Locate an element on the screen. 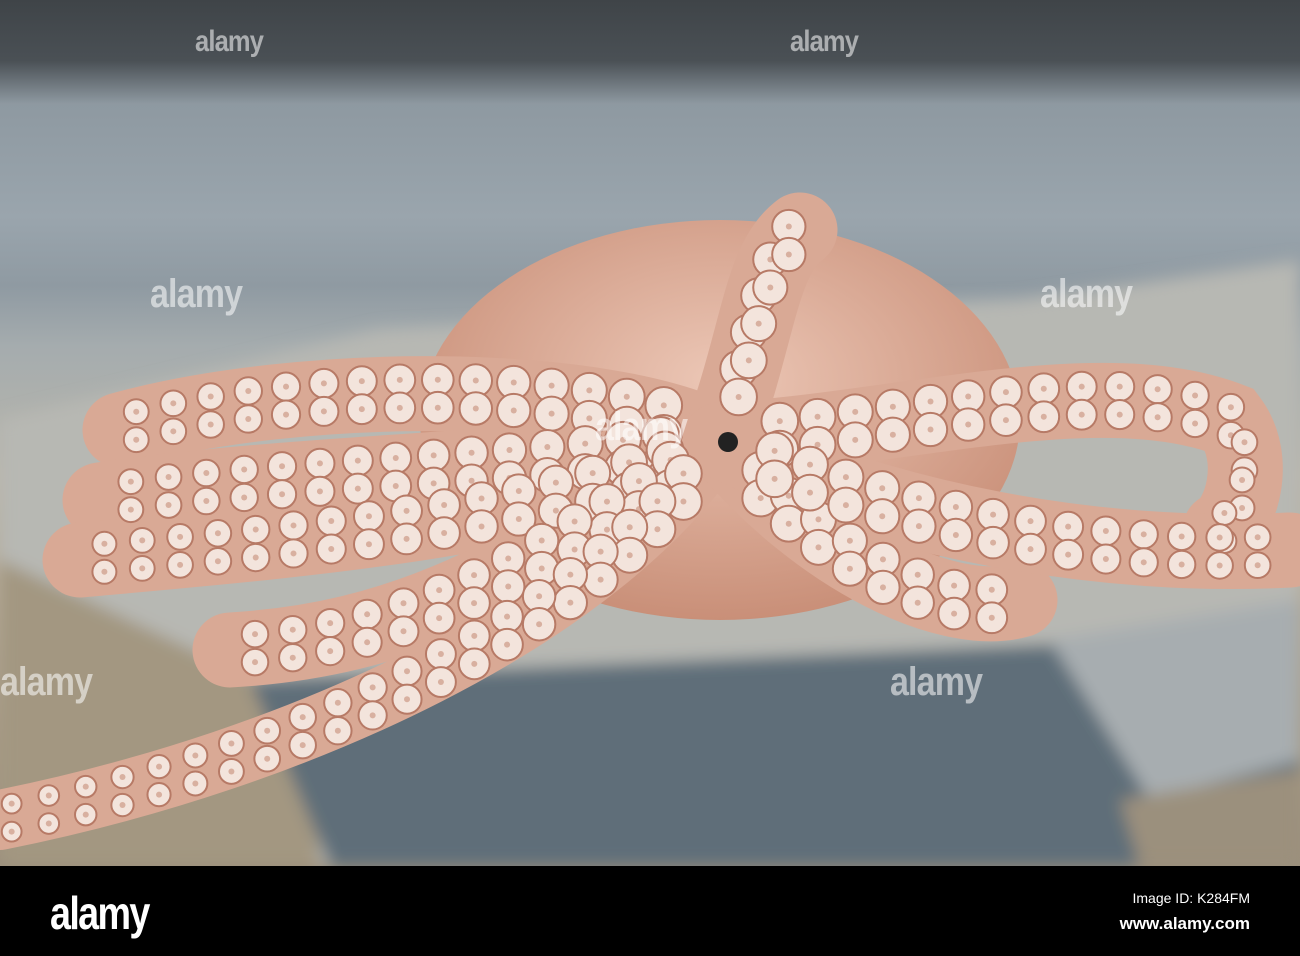 The image size is (1300, 956). alamy-logo: alamy is located at coordinates (100, 913).